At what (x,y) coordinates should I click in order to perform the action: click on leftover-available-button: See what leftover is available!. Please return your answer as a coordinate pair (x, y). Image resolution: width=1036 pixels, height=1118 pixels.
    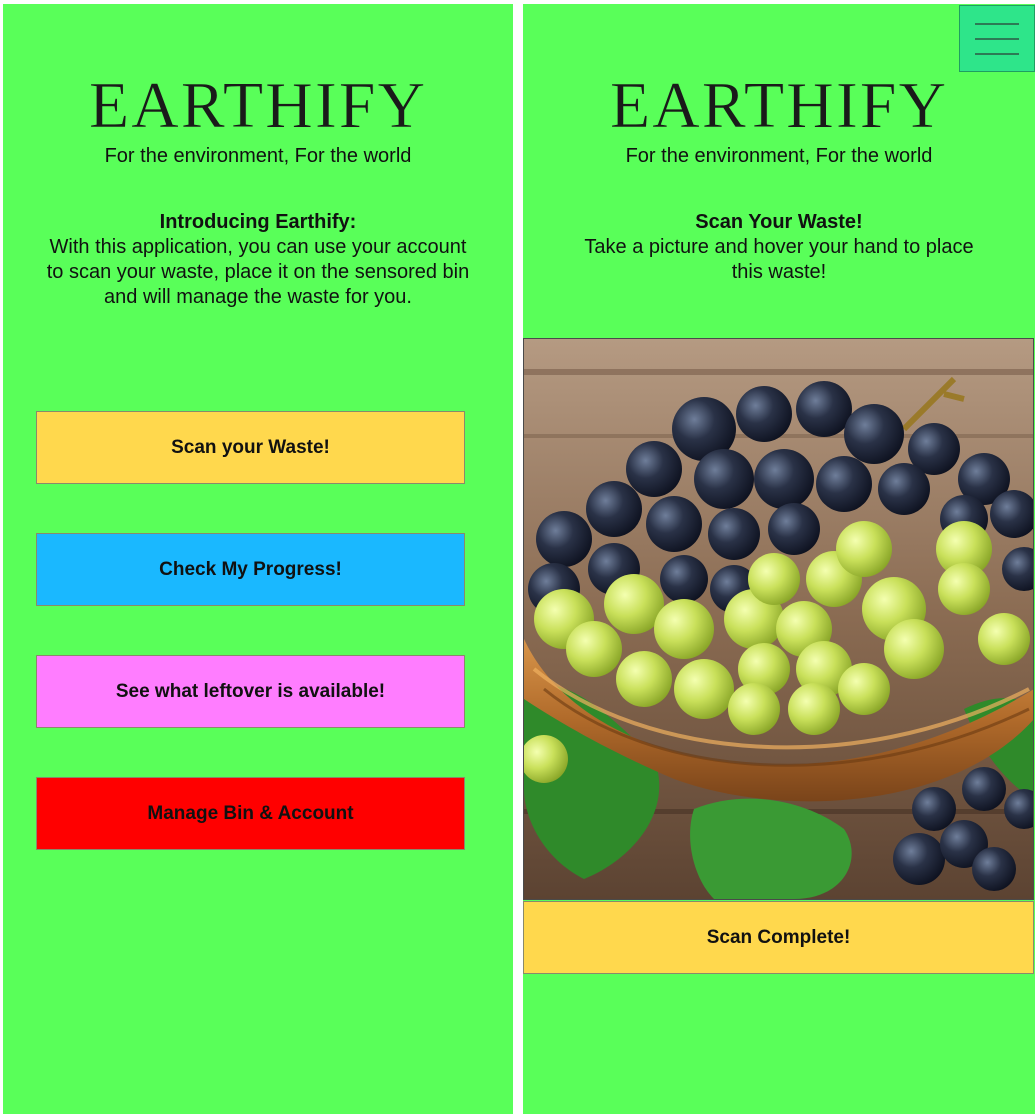
    Looking at the image, I should click on (250, 691).